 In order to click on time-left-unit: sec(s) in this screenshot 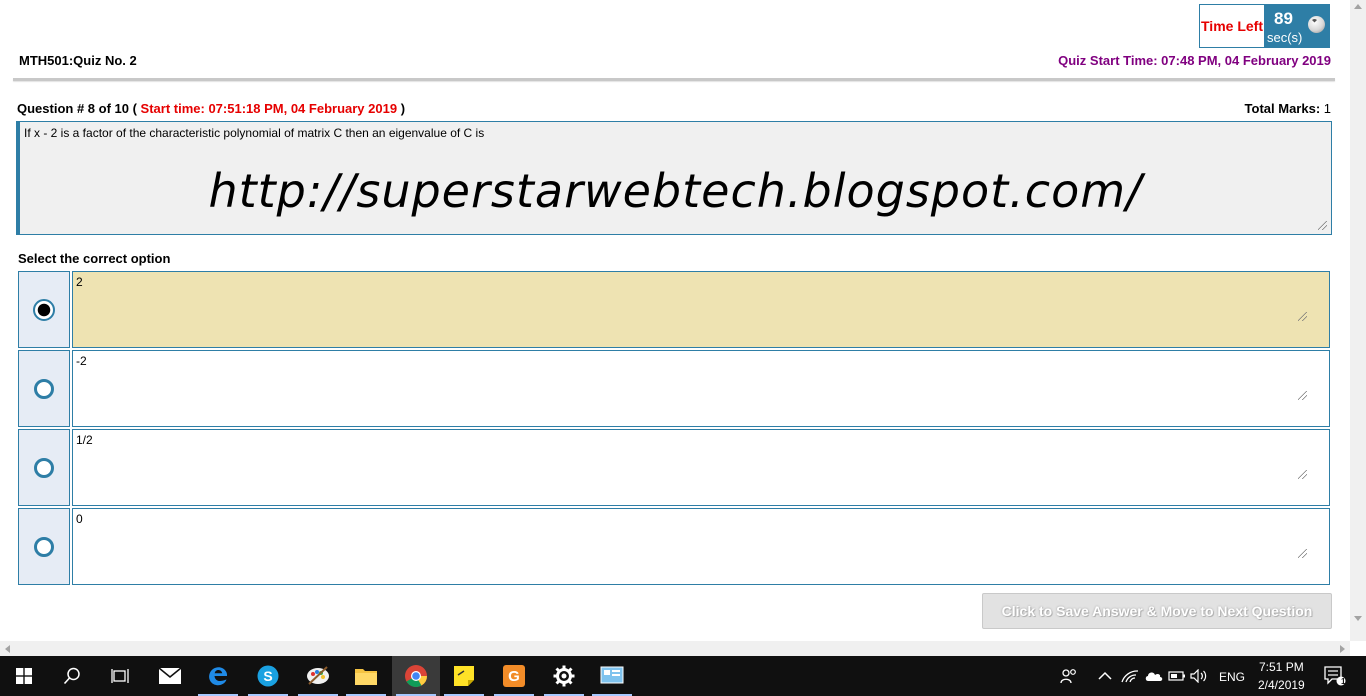, I will do `click(1285, 37)`.